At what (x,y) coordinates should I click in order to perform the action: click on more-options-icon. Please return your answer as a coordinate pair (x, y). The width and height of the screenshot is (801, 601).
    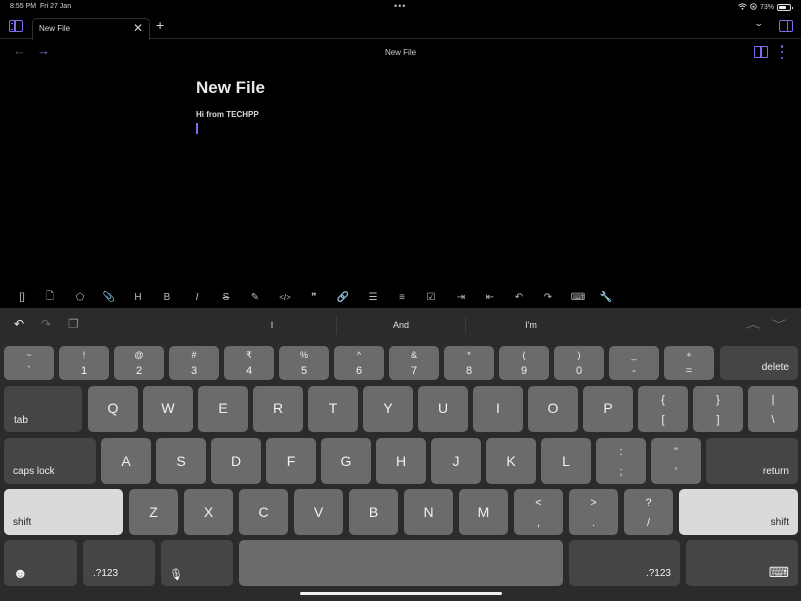
    Looking at the image, I should click on (782, 52).